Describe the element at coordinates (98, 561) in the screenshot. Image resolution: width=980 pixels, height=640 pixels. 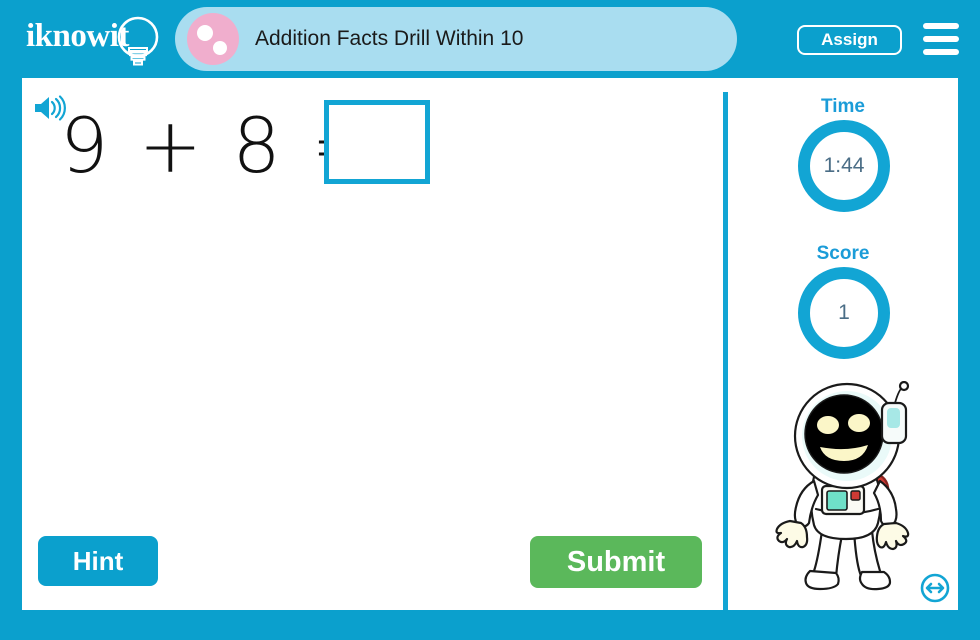
I see `hint-button: Hint` at that location.